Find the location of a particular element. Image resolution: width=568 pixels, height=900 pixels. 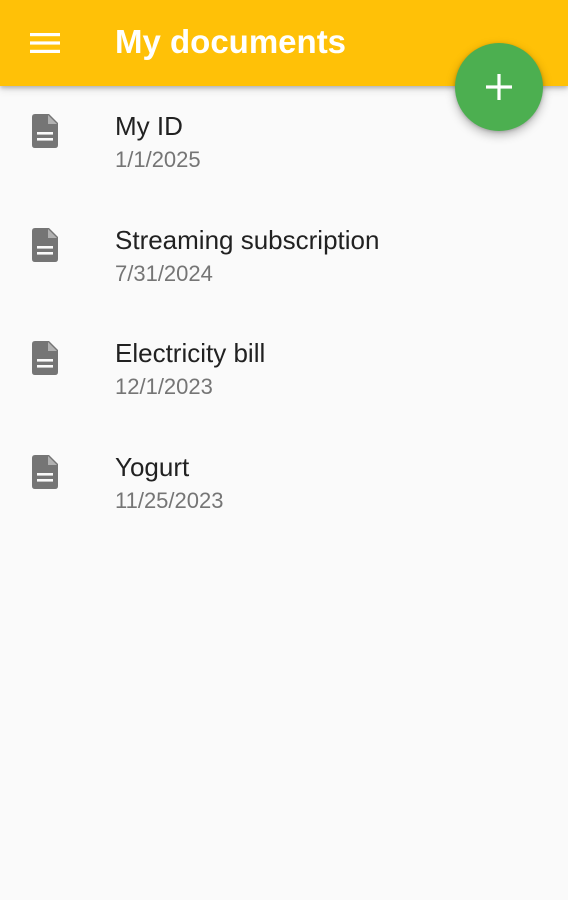

document-name: Yogurt is located at coordinates (152, 466).